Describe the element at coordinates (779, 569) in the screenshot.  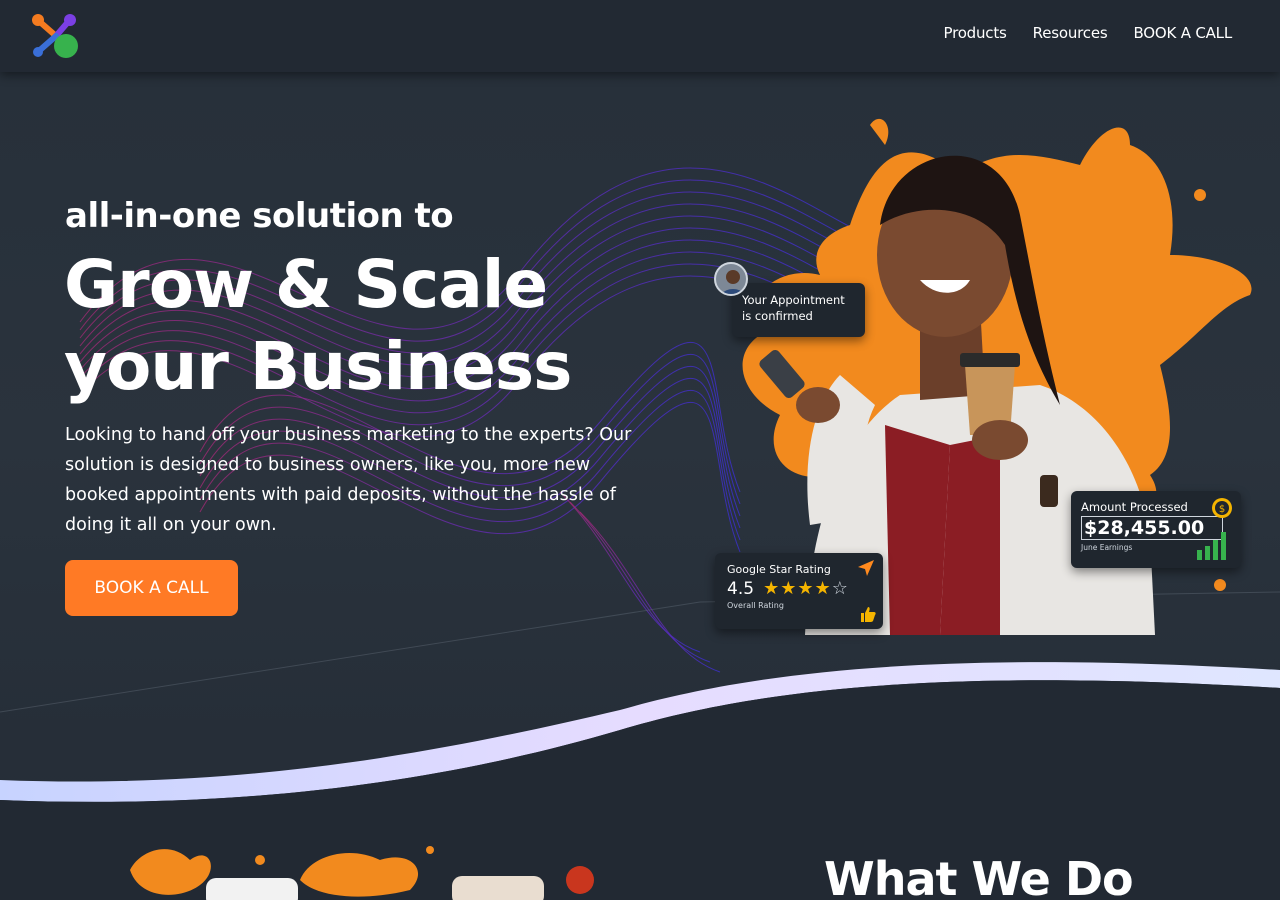
I see `rating-title: Google Star Rating` at that location.